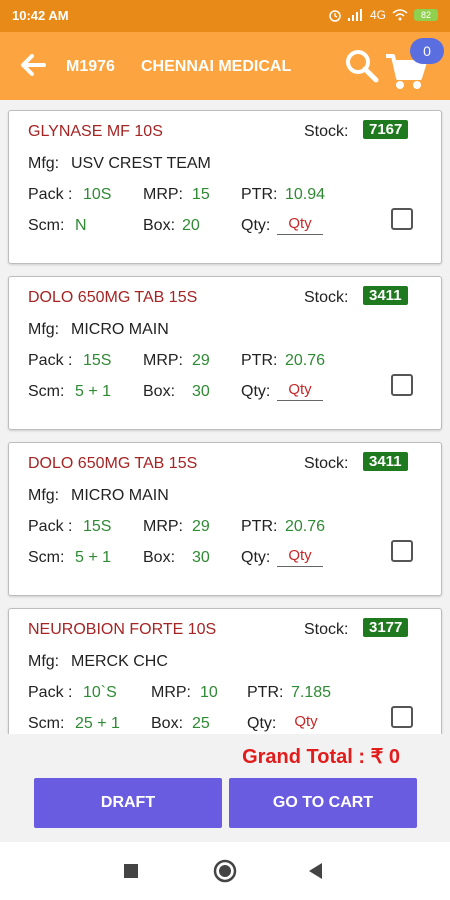  What do you see at coordinates (33, 65) in the screenshot?
I see `back-arrow-icon` at bounding box center [33, 65].